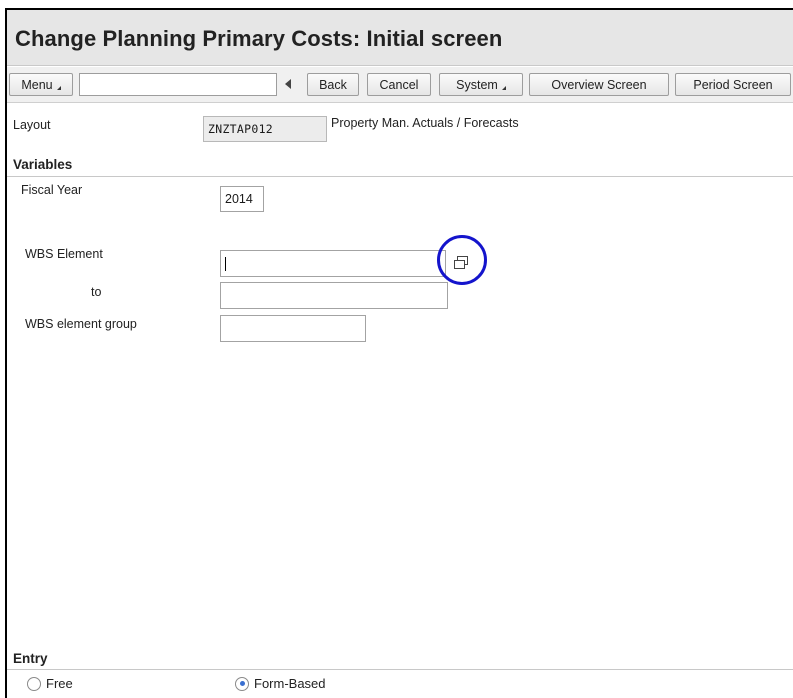 This screenshot has height=698, width=793. I want to click on system-button-label: System, so click(477, 84).